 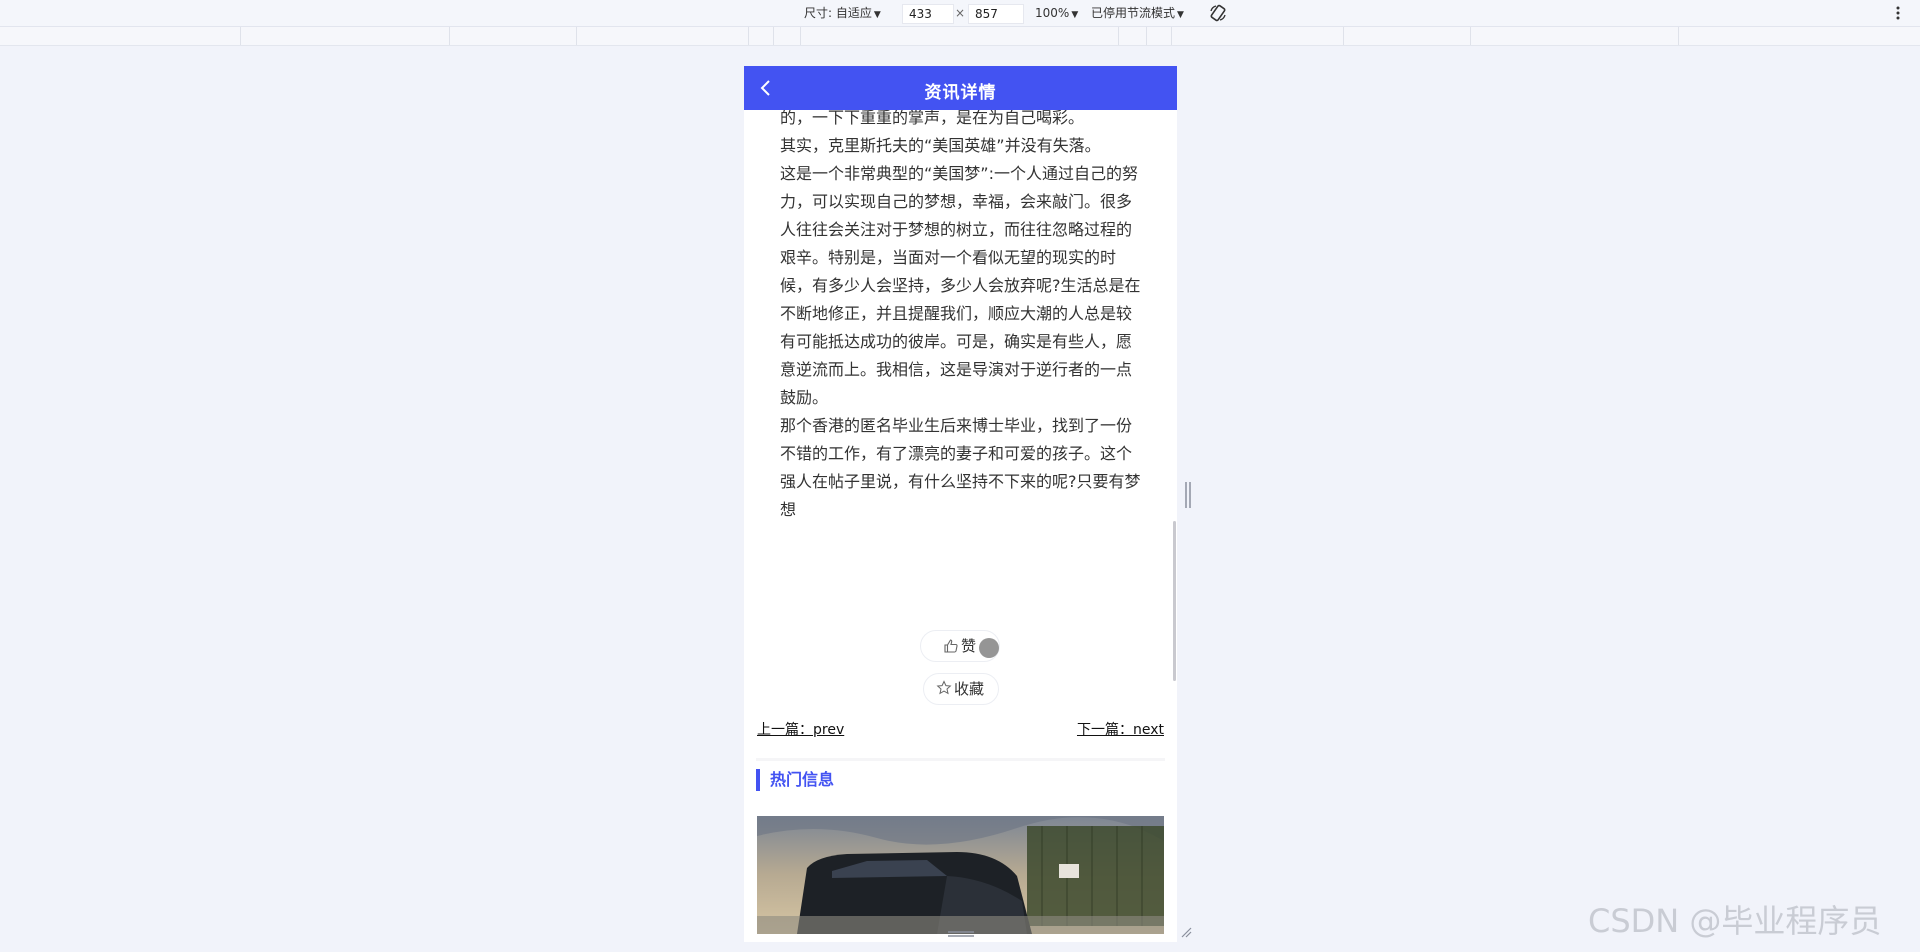 I want to click on nav-bar: 资讯详情, so click(x=960, y=88).